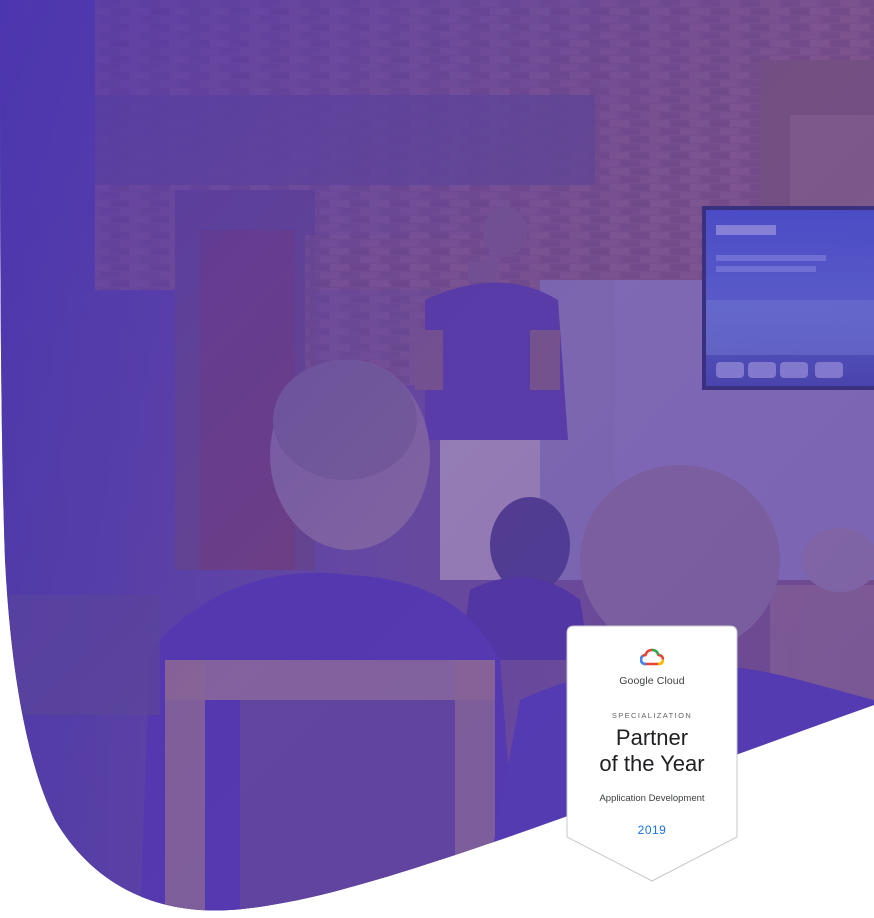 The height and width of the screenshot is (918, 874). Describe the element at coordinates (652, 798) in the screenshot. I see `badge-category: Application Development` at that location.